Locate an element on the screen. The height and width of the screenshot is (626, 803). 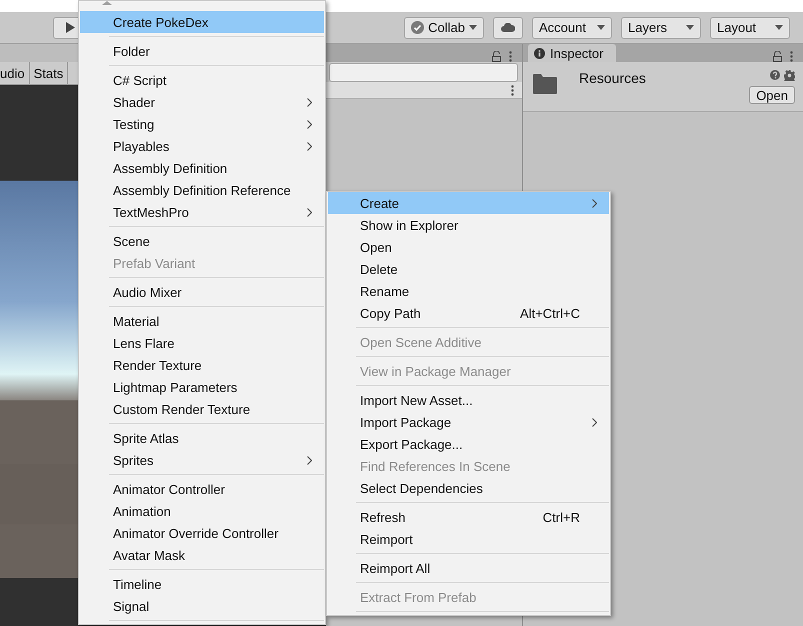
collab-button: Collab is located at coordinates (444, 27).